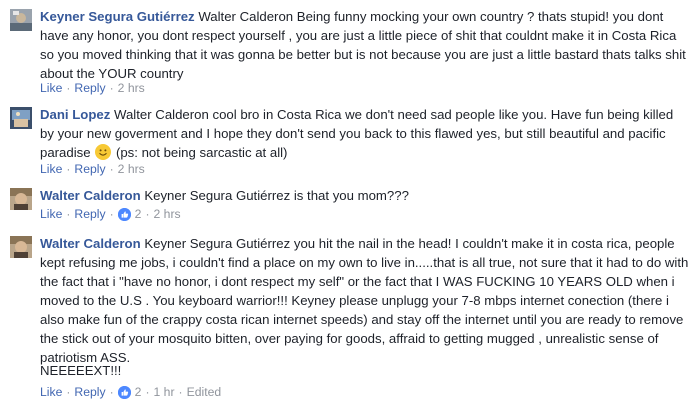 The image size is (700, 400). What do you see at coordinates (81, 370) in the screenshot?
I see `comment-extra-line: NEEEEEXT!!!` at bounding box center [81, 370].